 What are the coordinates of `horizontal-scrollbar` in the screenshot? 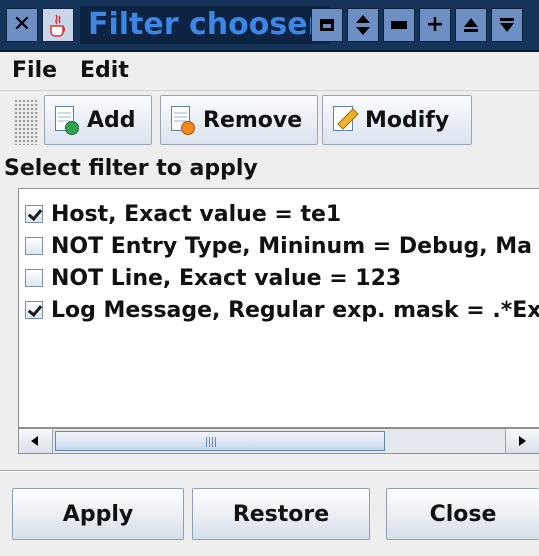 It's located at (278, 441).